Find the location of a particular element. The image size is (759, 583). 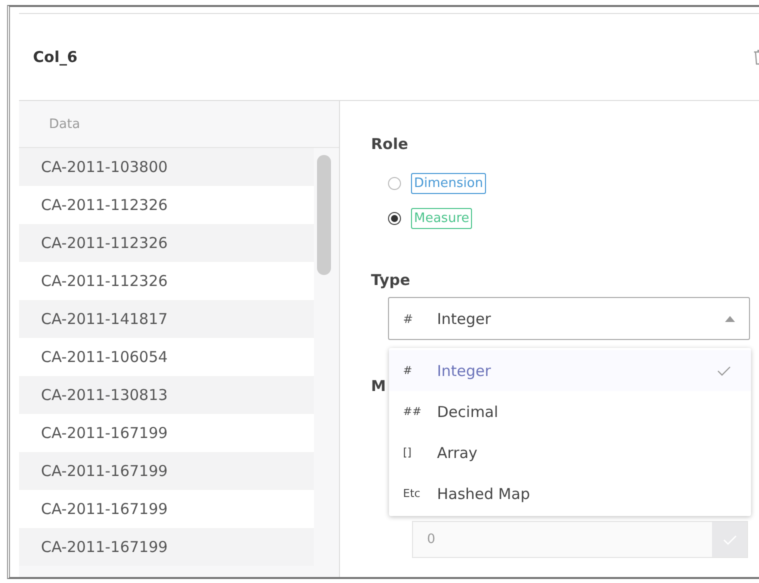

data-row: CA-2011-103800 is located at coordinates (166, 167).